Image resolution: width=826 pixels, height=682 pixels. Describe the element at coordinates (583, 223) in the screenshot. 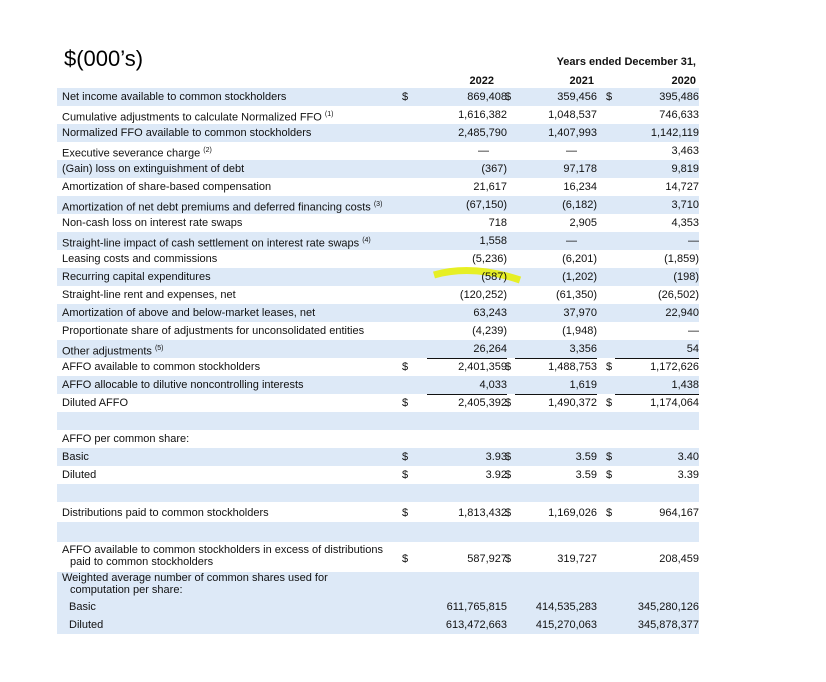

I see `value-2021: 2,905` at that location.